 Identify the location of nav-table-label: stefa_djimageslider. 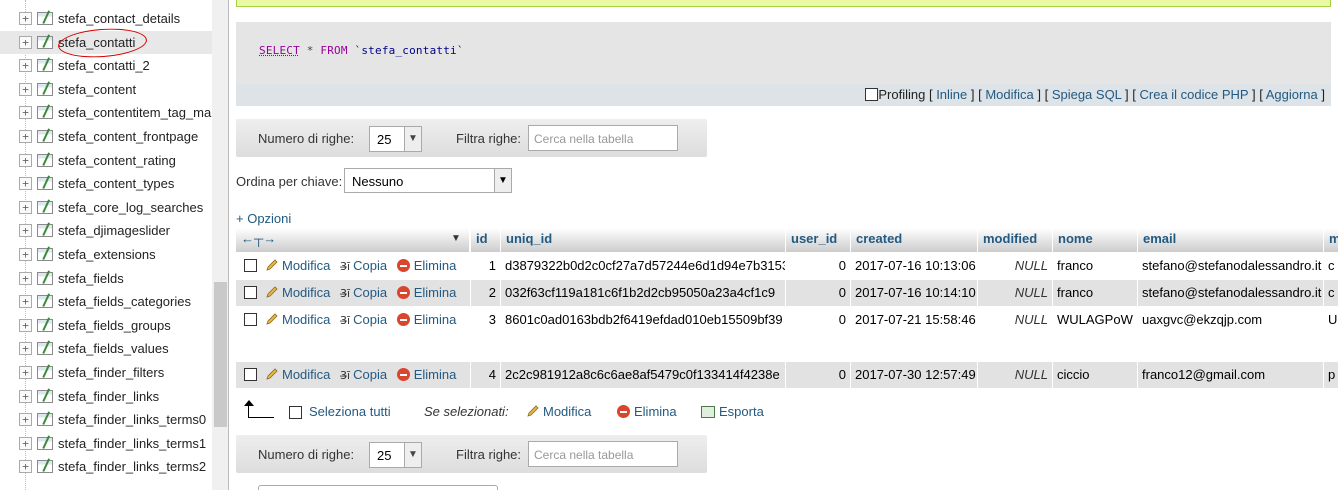
(114, 230).